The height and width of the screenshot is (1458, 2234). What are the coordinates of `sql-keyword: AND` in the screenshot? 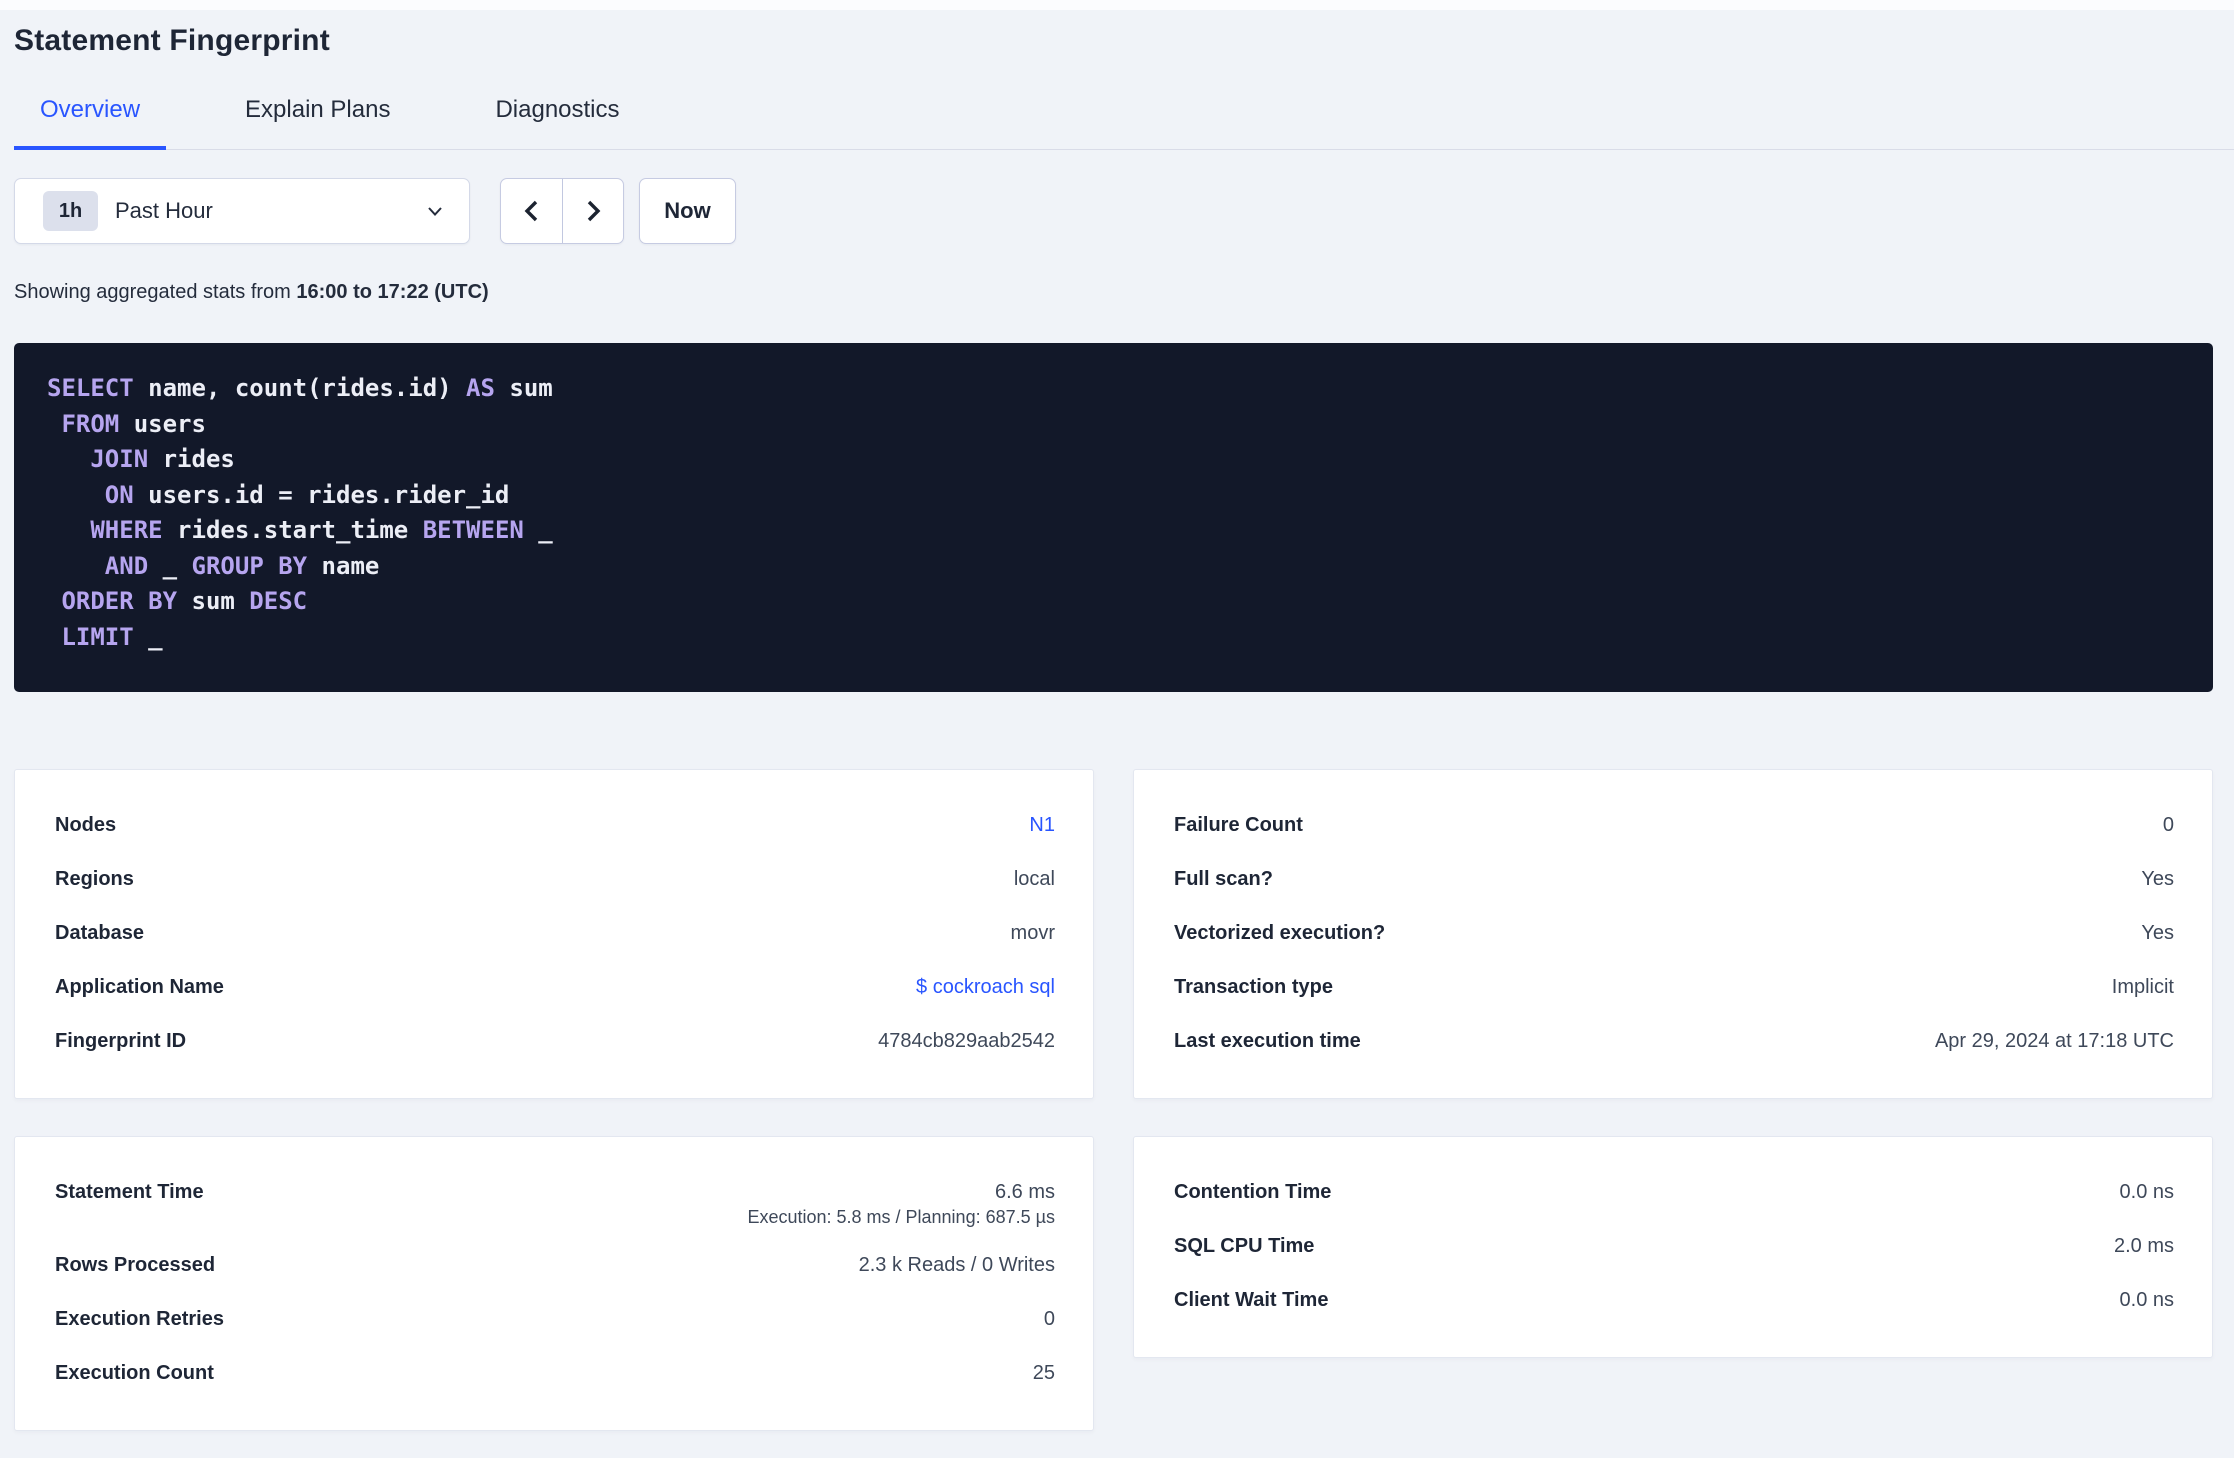 It's located at (126, 565).